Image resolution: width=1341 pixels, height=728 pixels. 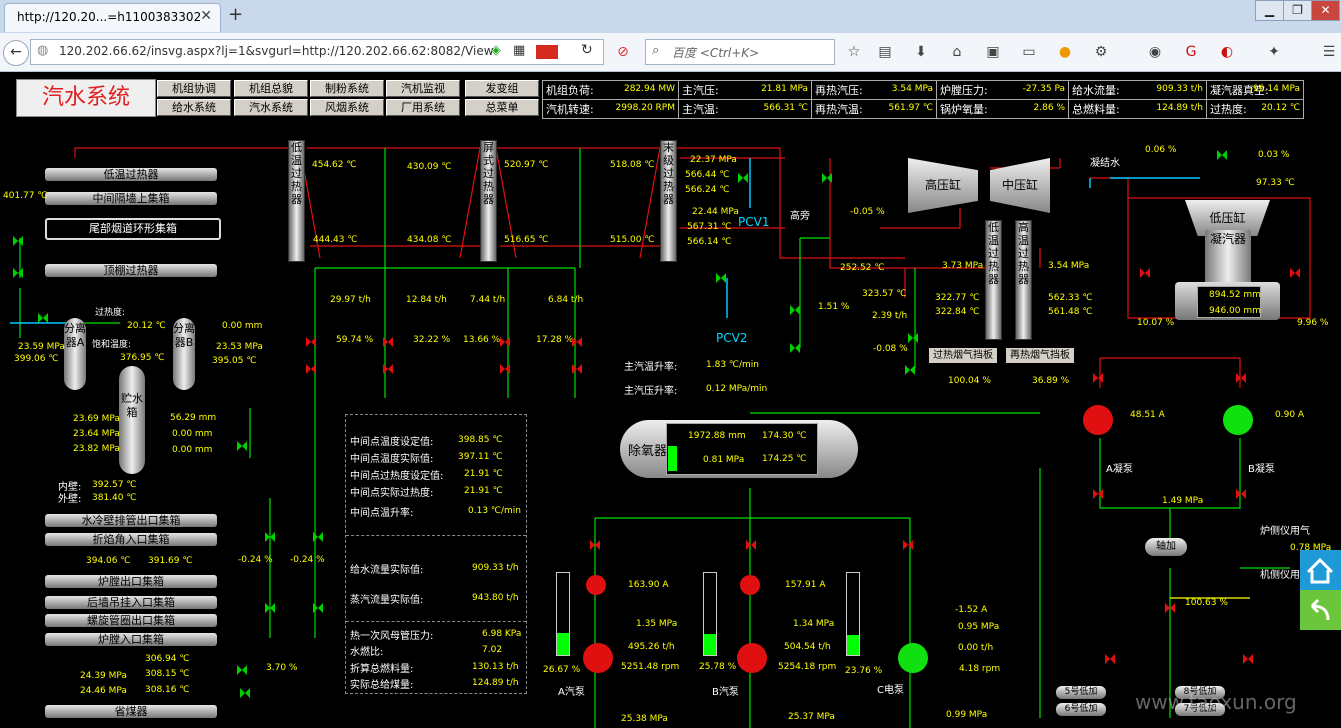 I want to click on reading-v401: 401.77 ℃, so click(x=25, y=196).